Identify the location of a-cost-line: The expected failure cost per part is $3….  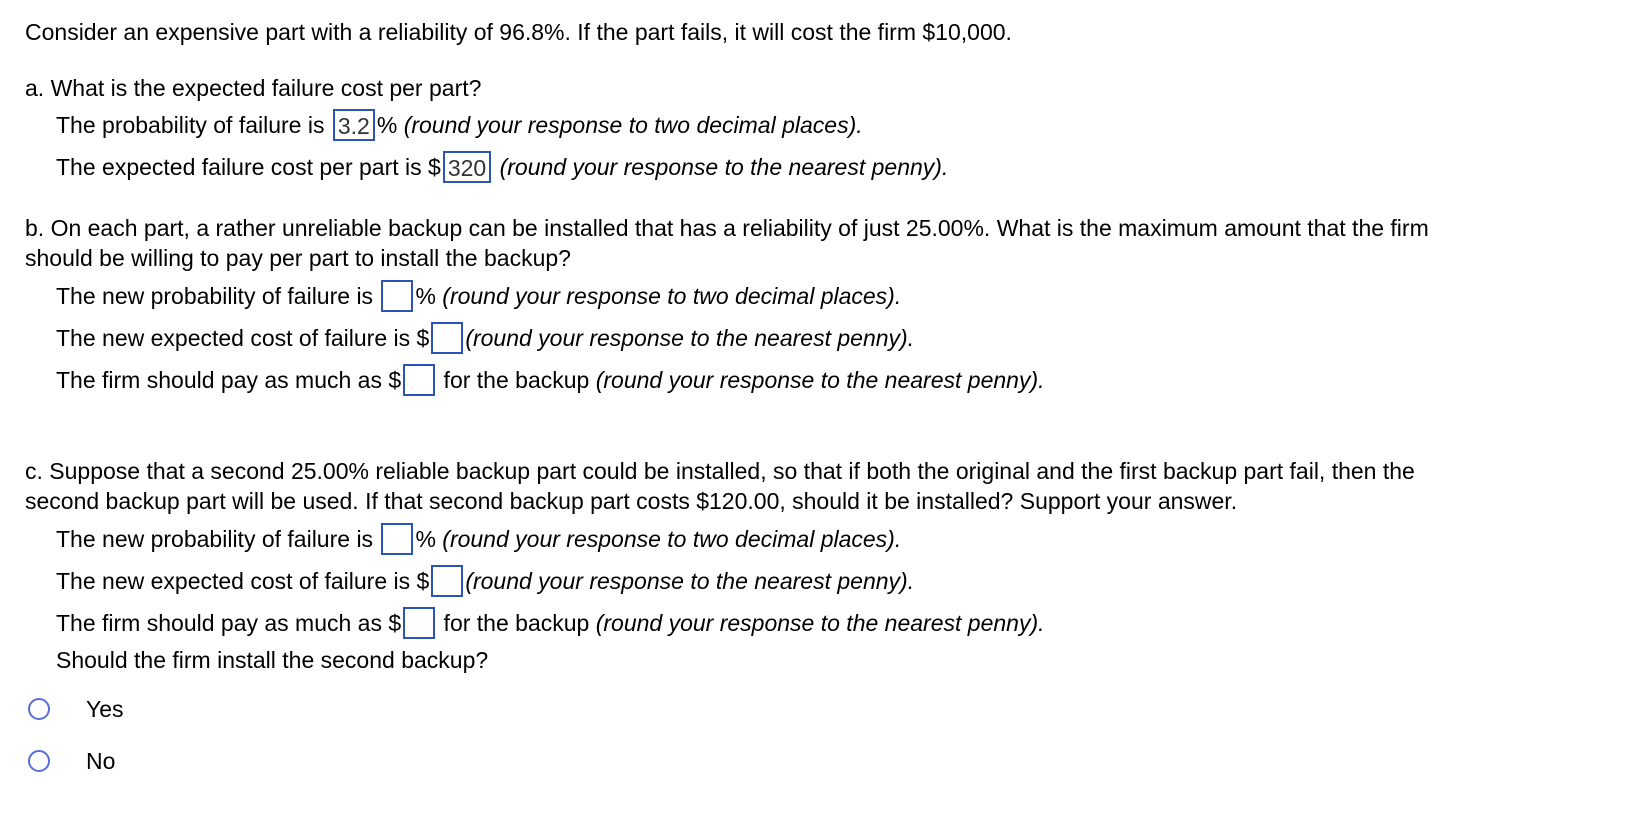
(502, 166).